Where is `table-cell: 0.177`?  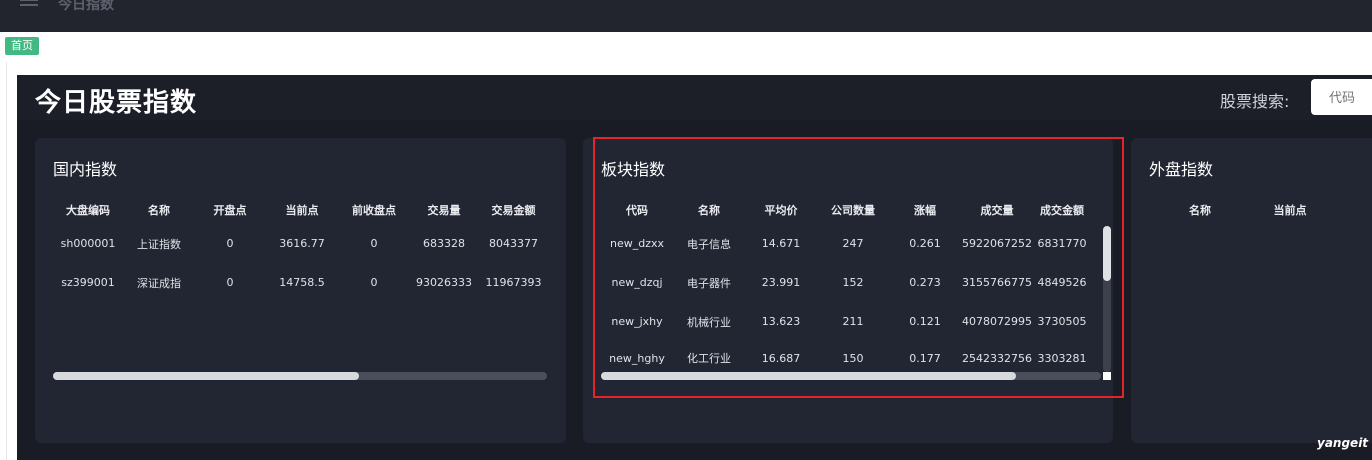 table-cell: 0.177 is located at coordinates (925, 358).